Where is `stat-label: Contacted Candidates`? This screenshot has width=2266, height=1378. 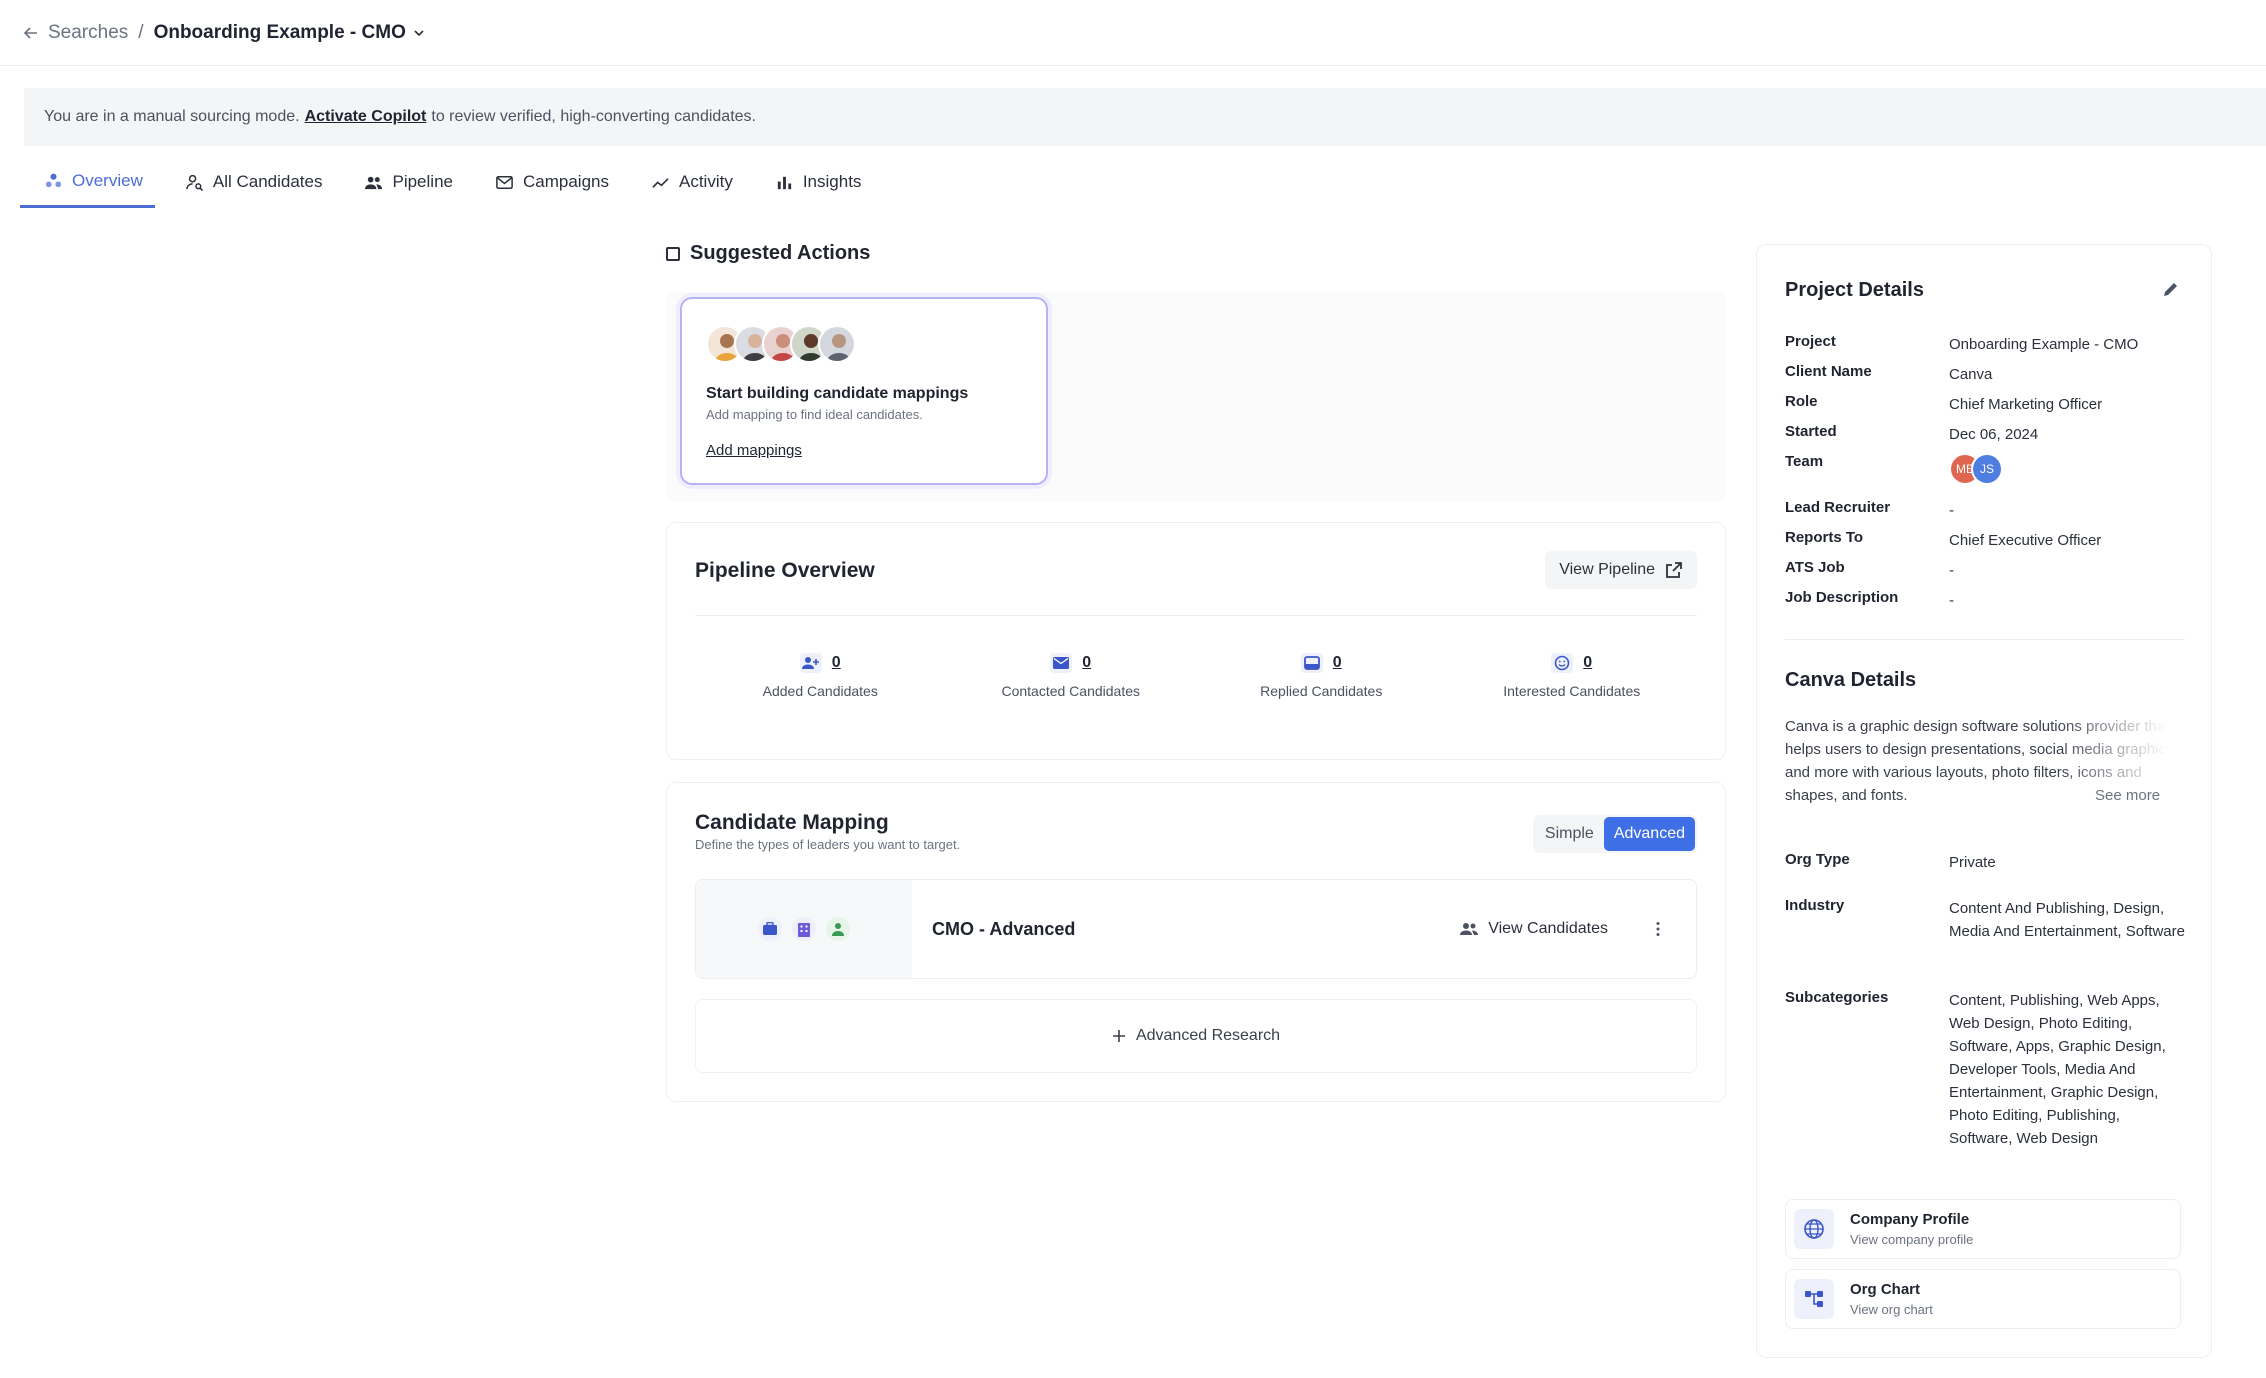
stat-label: Contacted Candidates is located at coordinates (1071, 691).